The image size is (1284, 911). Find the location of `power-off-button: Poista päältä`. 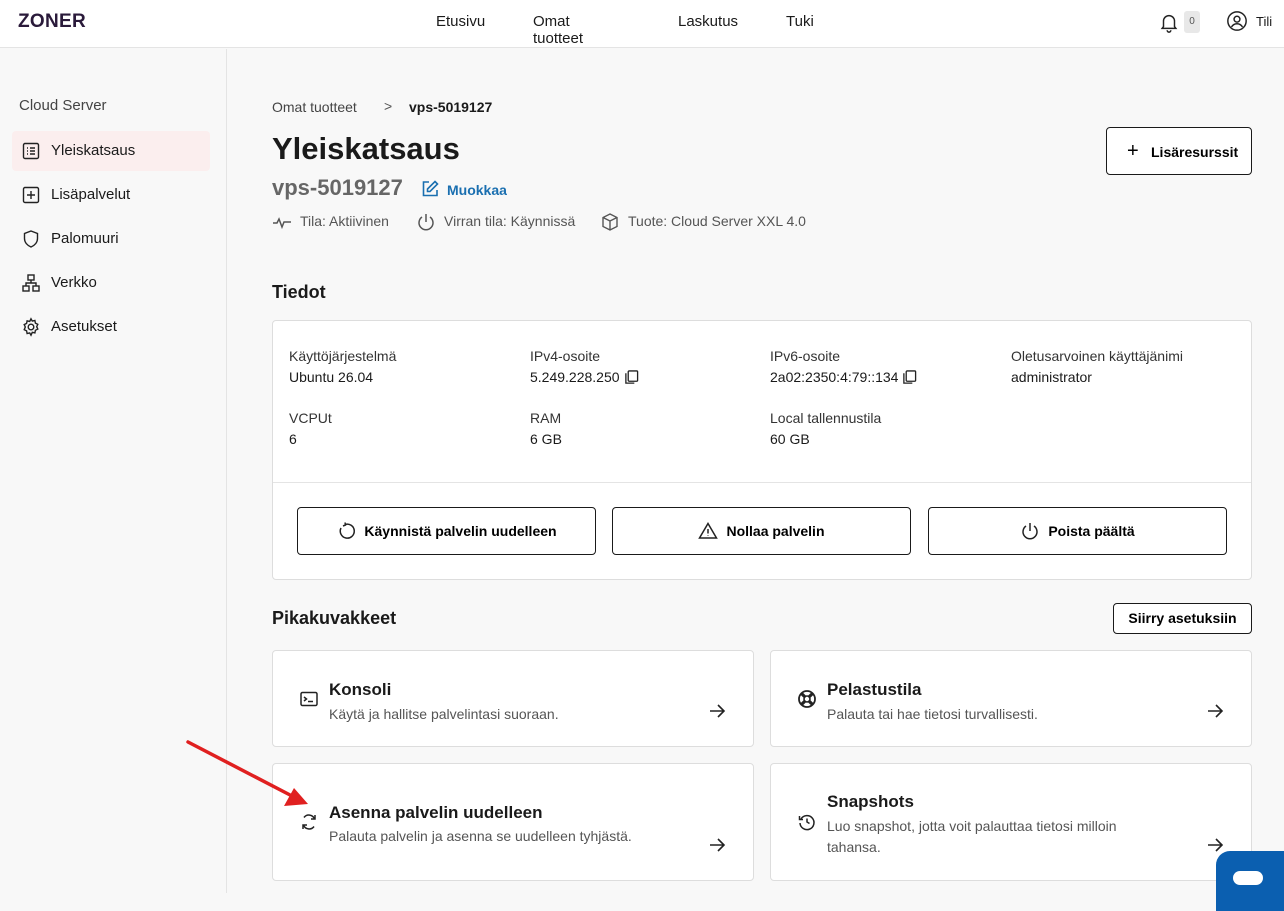

power-off-button: Poista päältä is located at coordinates (1077, 531).